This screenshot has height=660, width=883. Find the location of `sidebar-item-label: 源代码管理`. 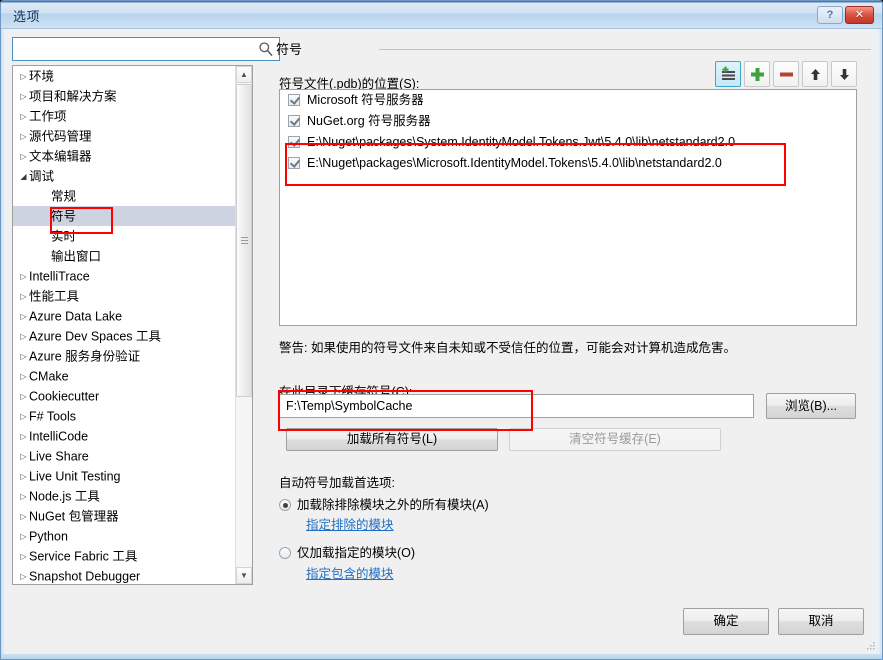

sidebar-item-label: 源代码管理 is located at coordinates (60, 136).